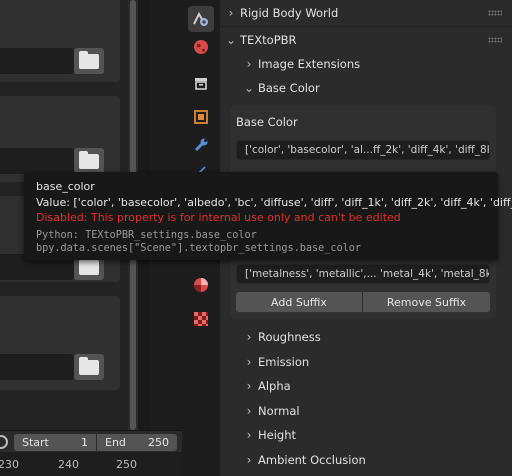 This screenshot has width=512, height=476. I want to click on subpanel-image-extensions: › Image Extensions, so click(370, 64).